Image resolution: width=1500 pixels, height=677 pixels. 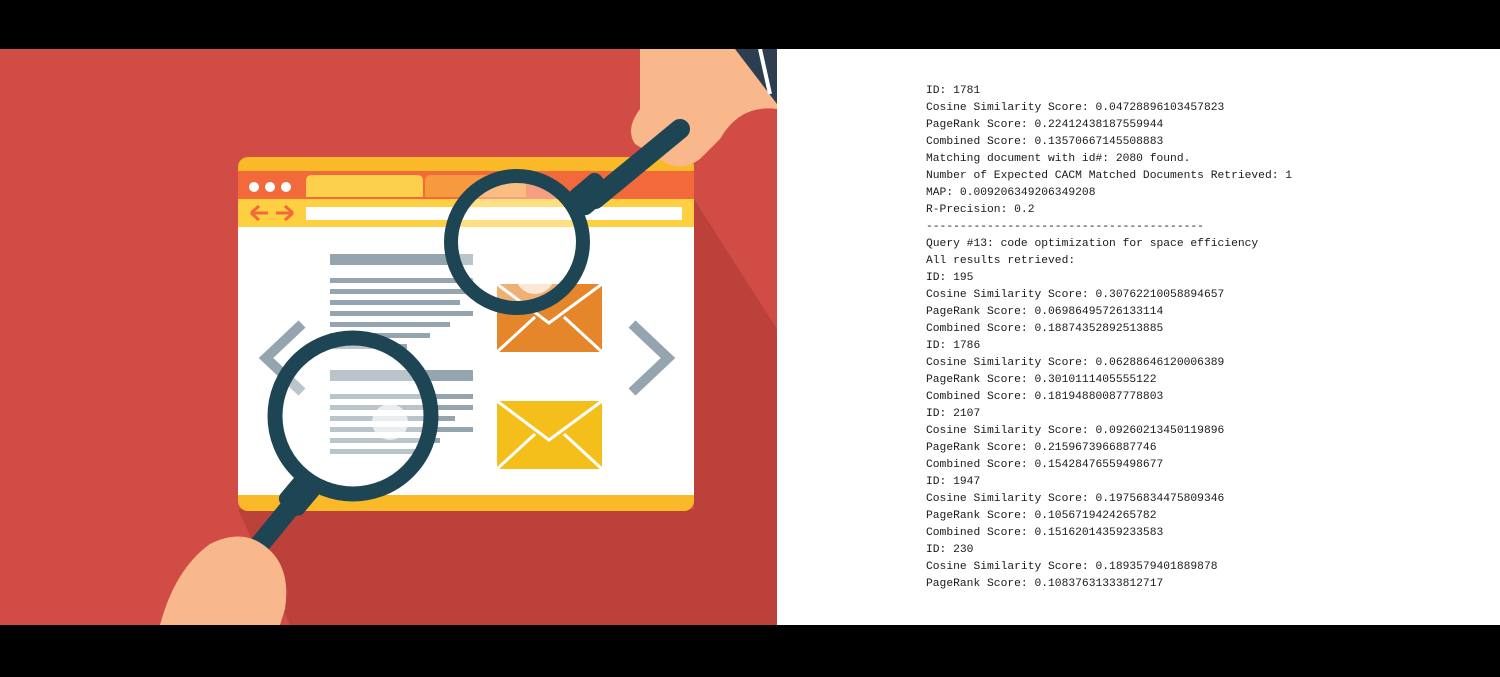 What do you see at coordinates (953, 482) in the screenshot?
I see `console-line: ID: 1947` at bounding box center [953, 482].